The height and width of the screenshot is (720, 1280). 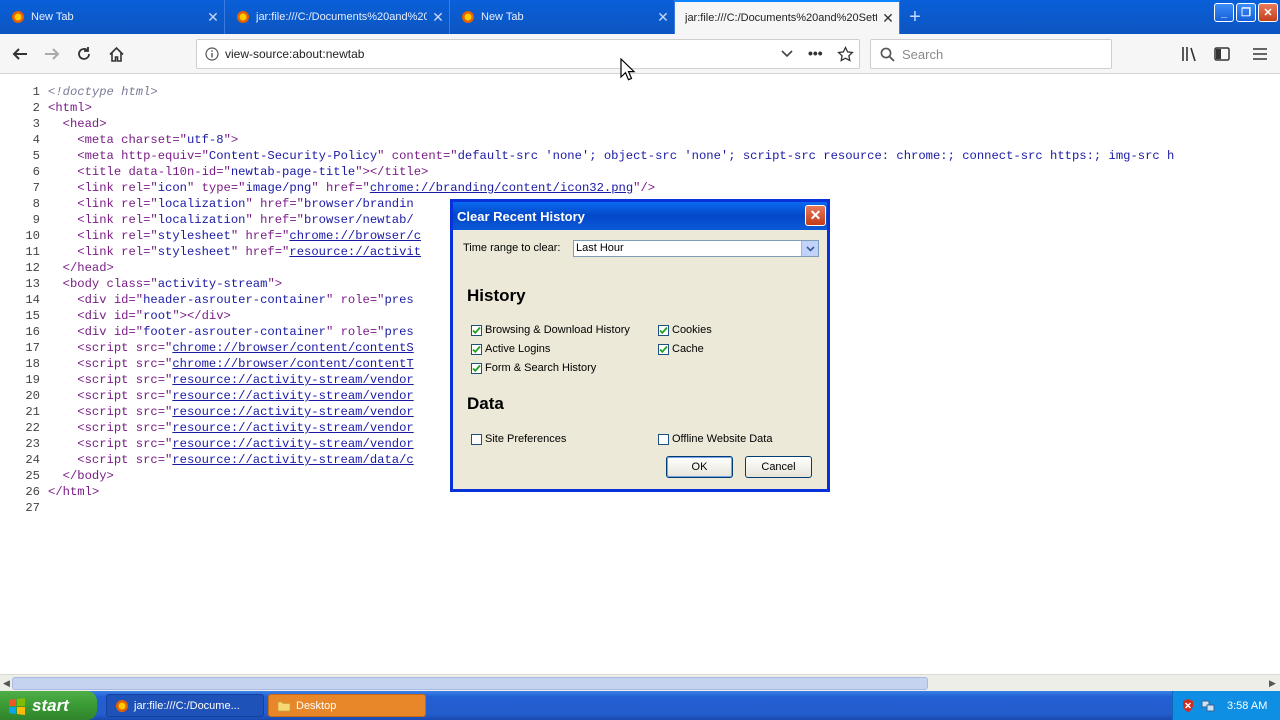 I want to click on new-tab-button: +, so click(x=915, y=17).